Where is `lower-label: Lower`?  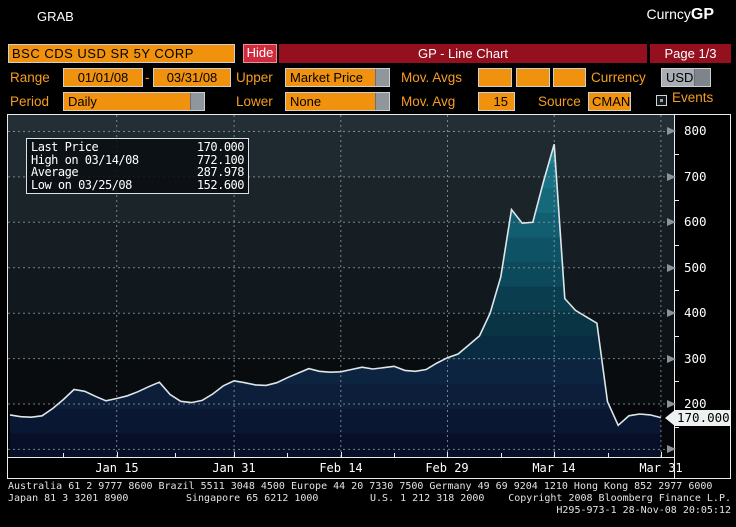
lower-label: Lower is located at coordinates (254, 101).